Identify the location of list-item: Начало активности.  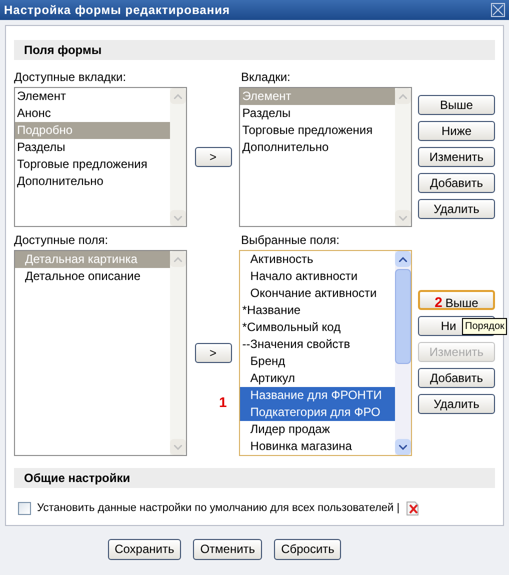
(317, 276).